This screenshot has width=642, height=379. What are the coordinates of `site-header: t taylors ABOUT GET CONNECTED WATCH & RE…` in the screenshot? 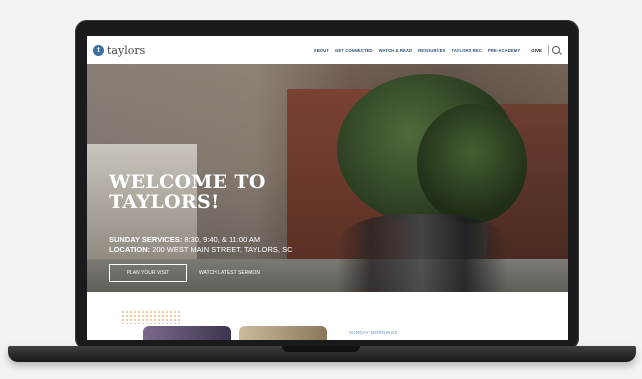 It's located at (327, 50).